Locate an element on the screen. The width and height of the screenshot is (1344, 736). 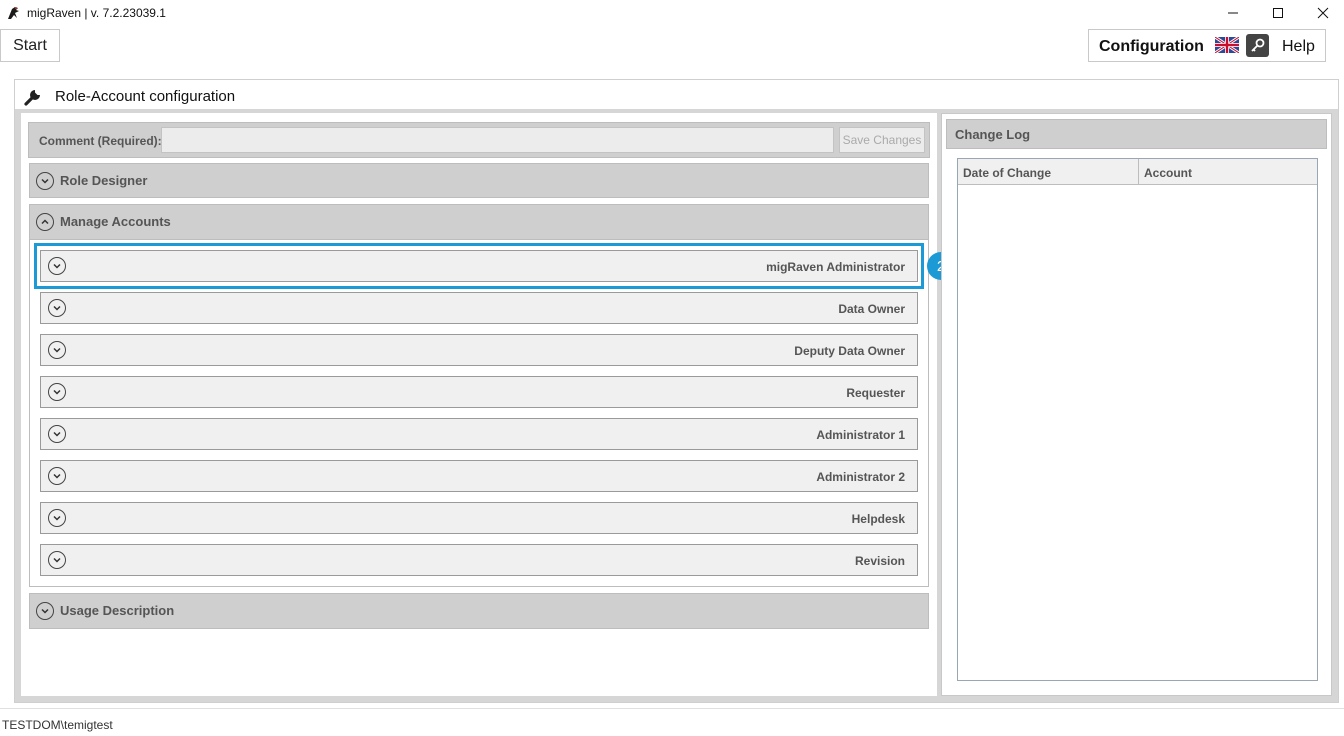
frame-title: Role-Account configuration is located at coordinates (145, 96).